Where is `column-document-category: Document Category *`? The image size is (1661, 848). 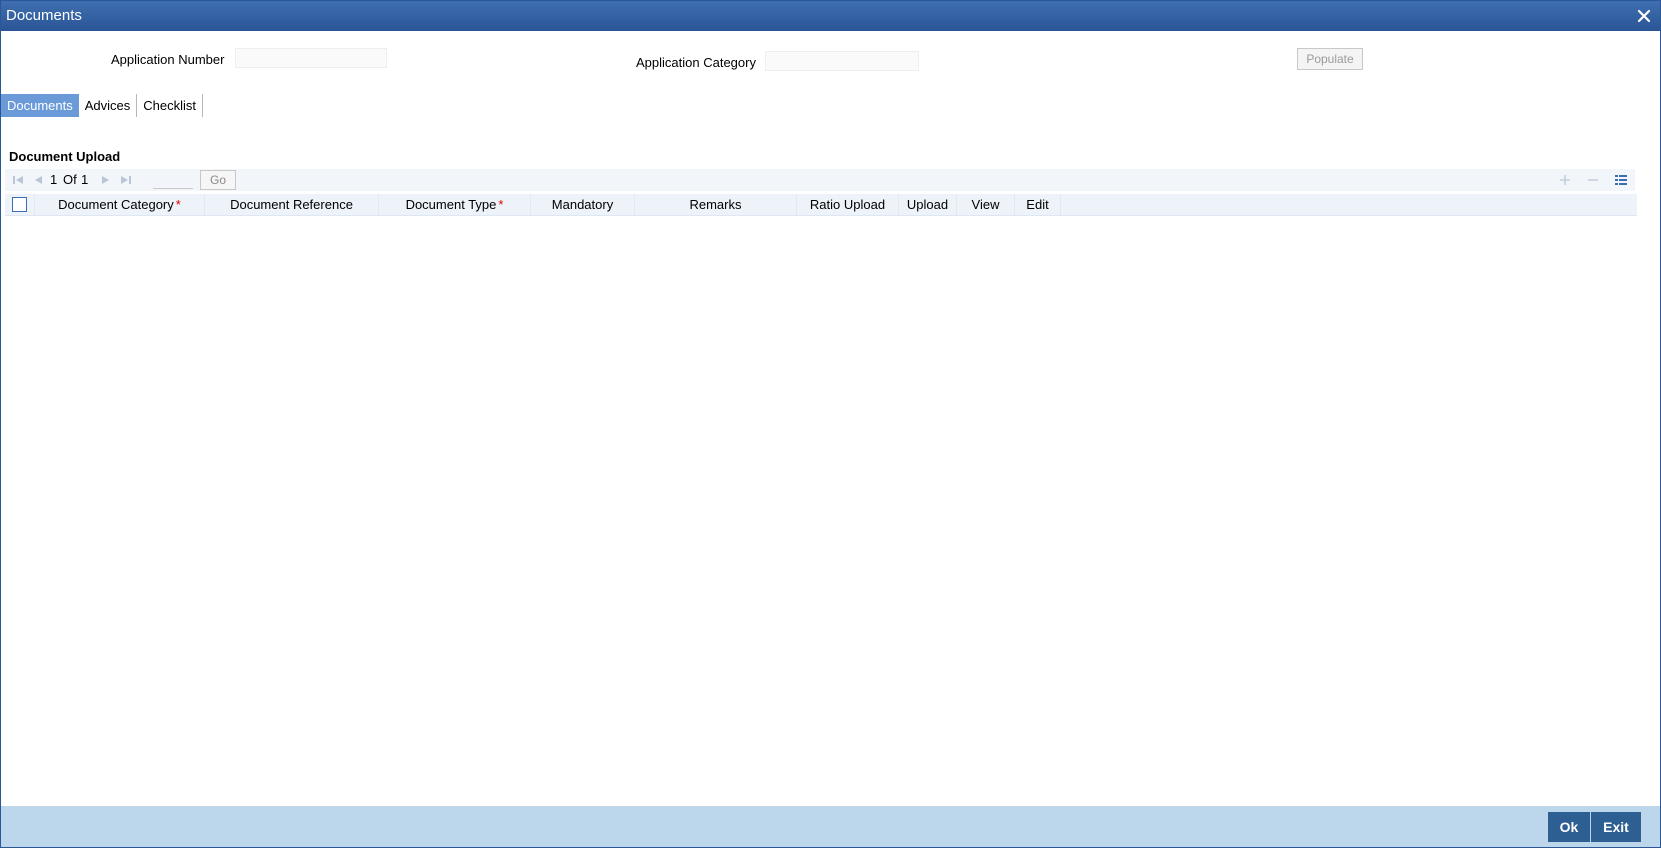 column-document-category: Document Category * is located at coordinates (120, 204).